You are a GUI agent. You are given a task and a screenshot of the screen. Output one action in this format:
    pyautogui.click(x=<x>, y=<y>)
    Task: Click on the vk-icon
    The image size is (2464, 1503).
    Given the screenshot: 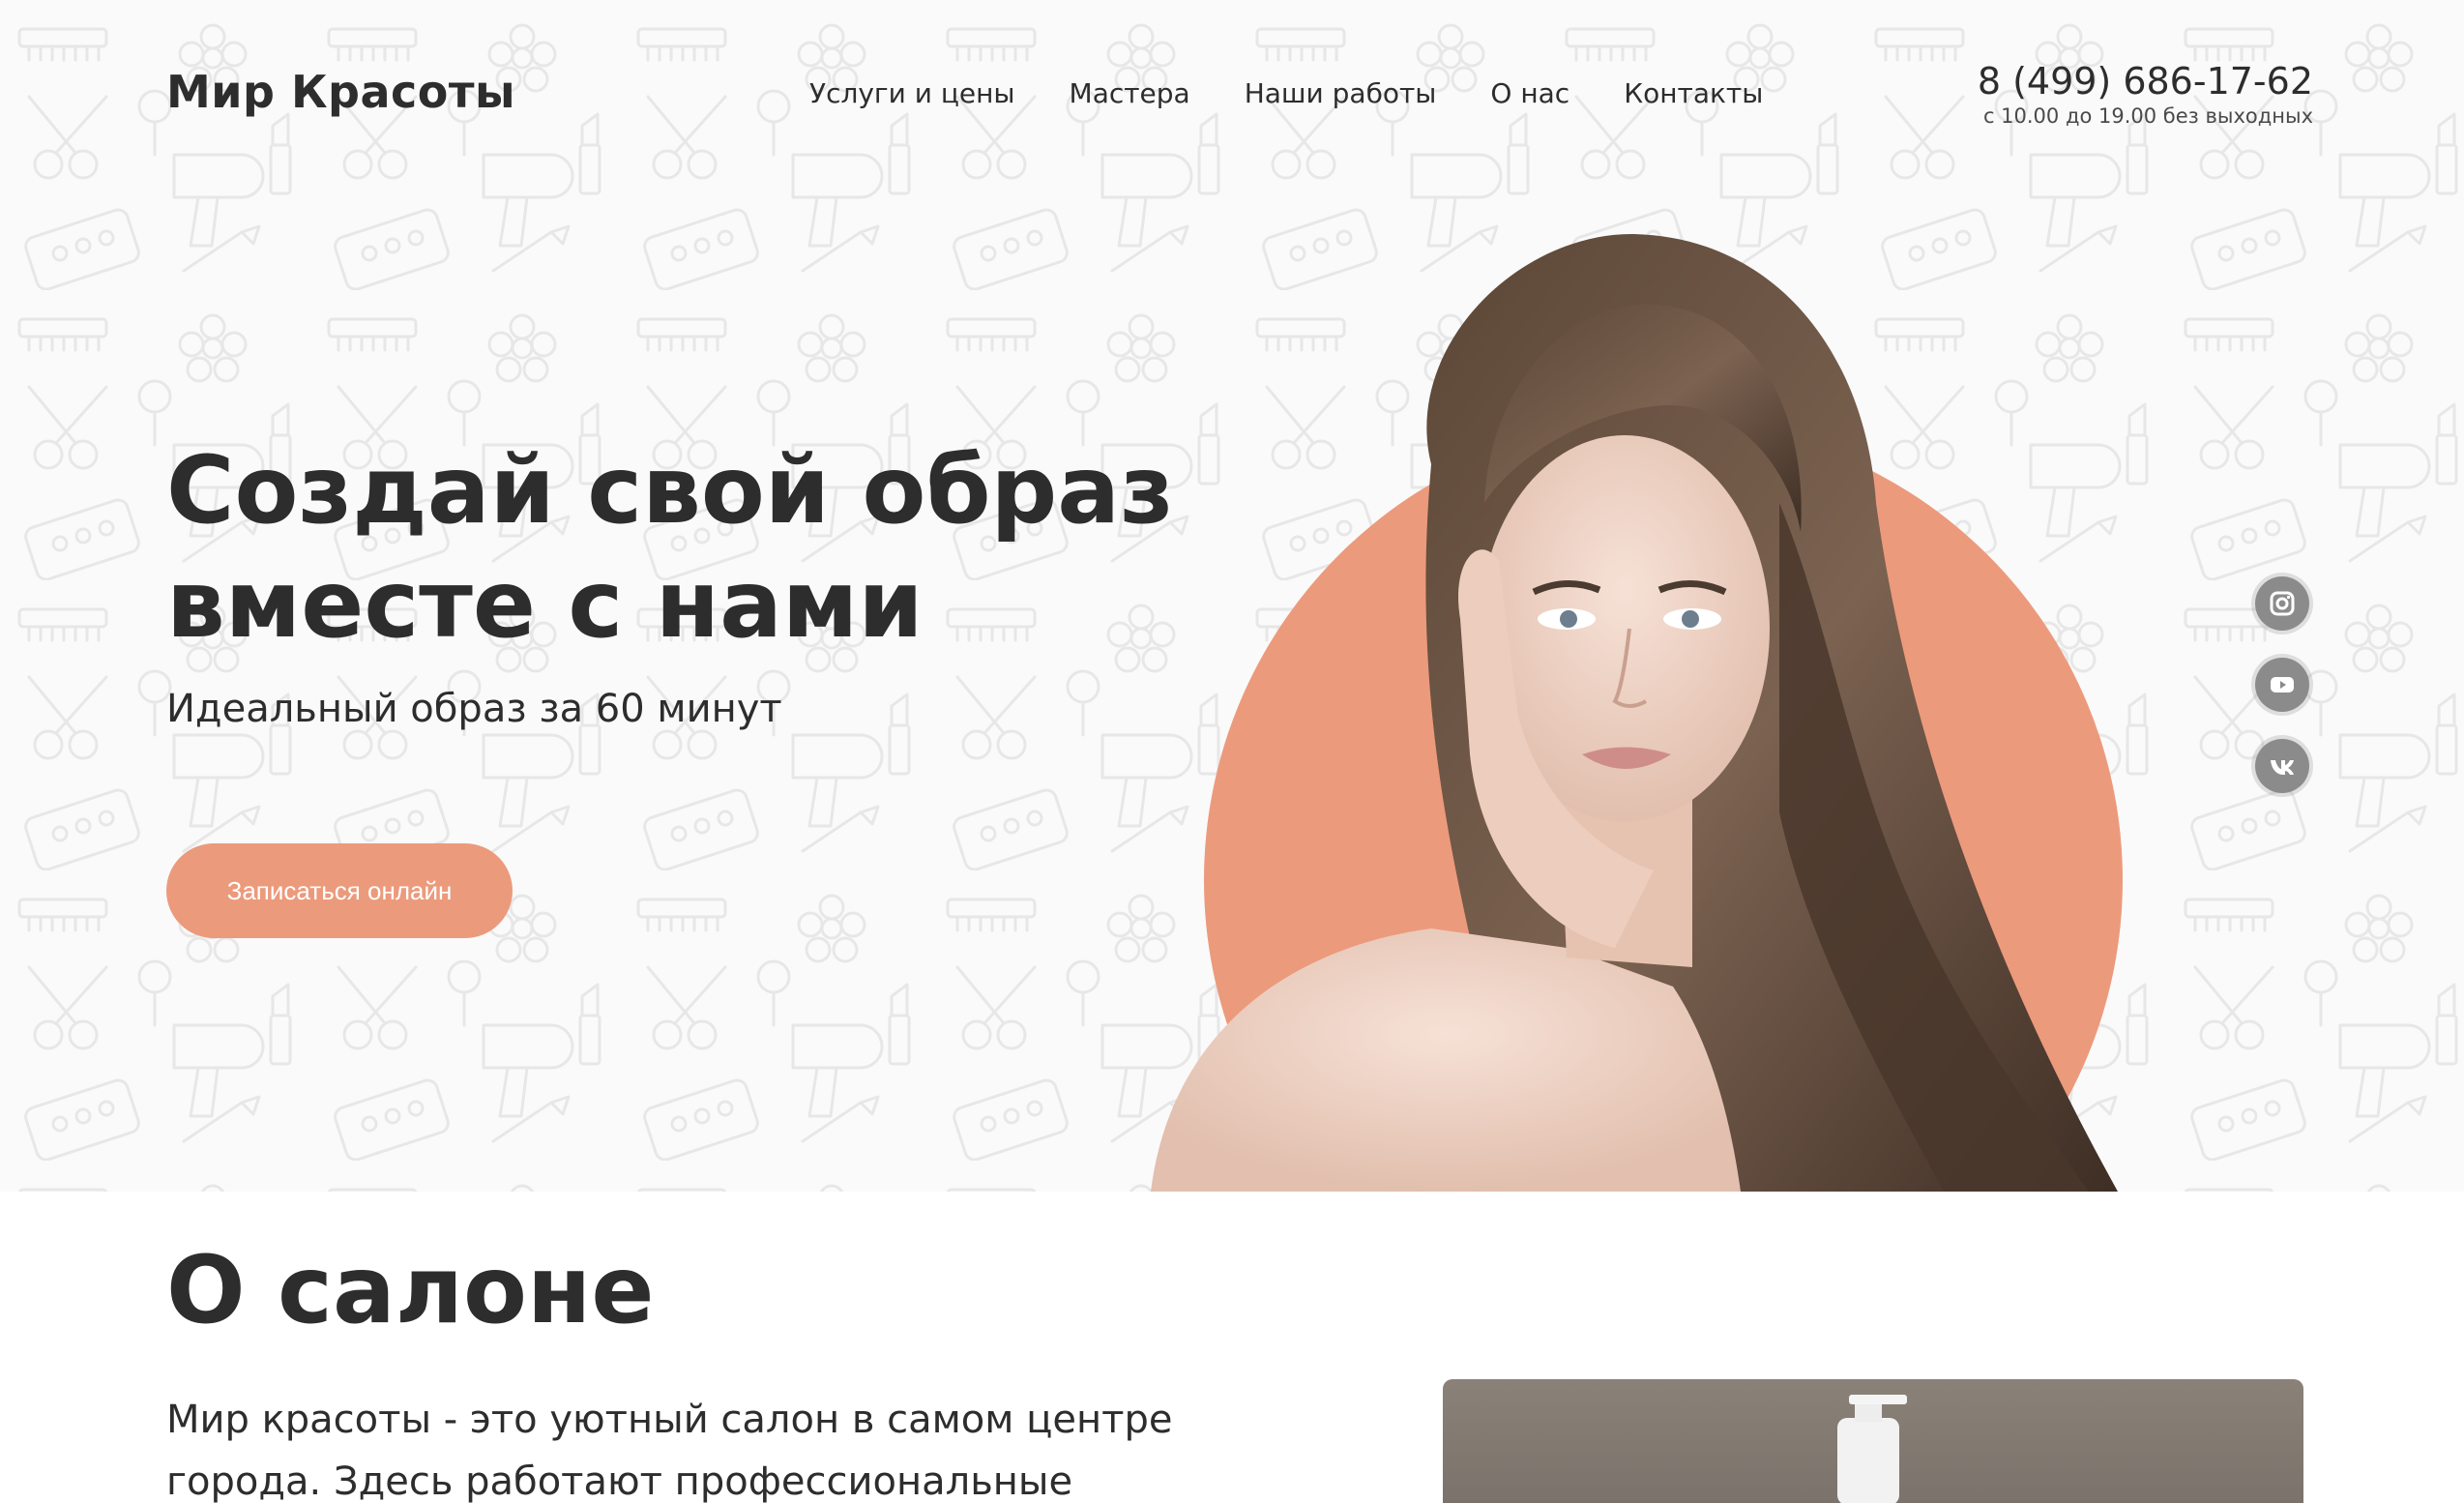 What is the action you would take?
    pyautogui.click(x=2282, y=767)
    